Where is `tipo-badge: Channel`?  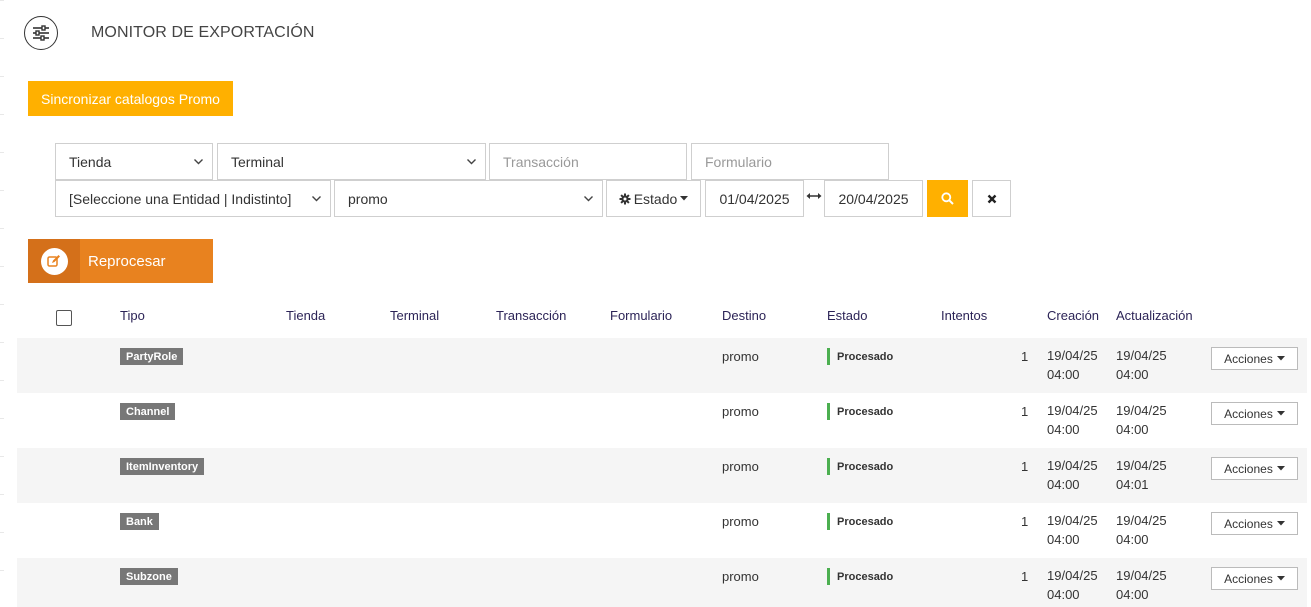
tipo-badge: Channel is located at coordinates (148, 411).